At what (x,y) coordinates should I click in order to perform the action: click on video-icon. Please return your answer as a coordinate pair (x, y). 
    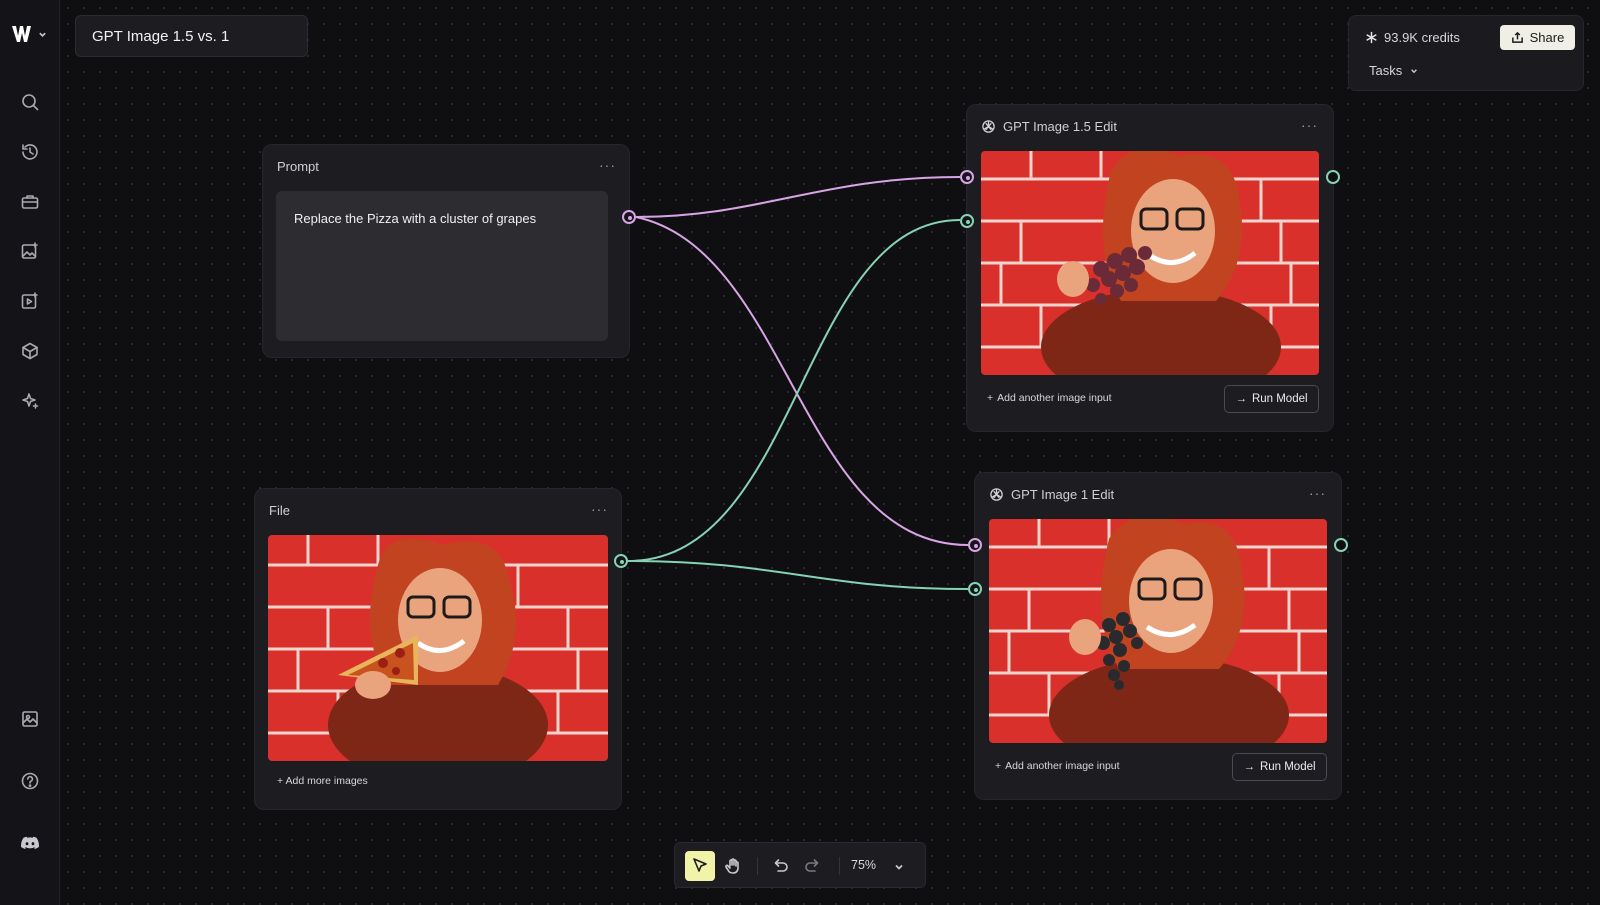
    Looking at the image, I should click on (30, 301).